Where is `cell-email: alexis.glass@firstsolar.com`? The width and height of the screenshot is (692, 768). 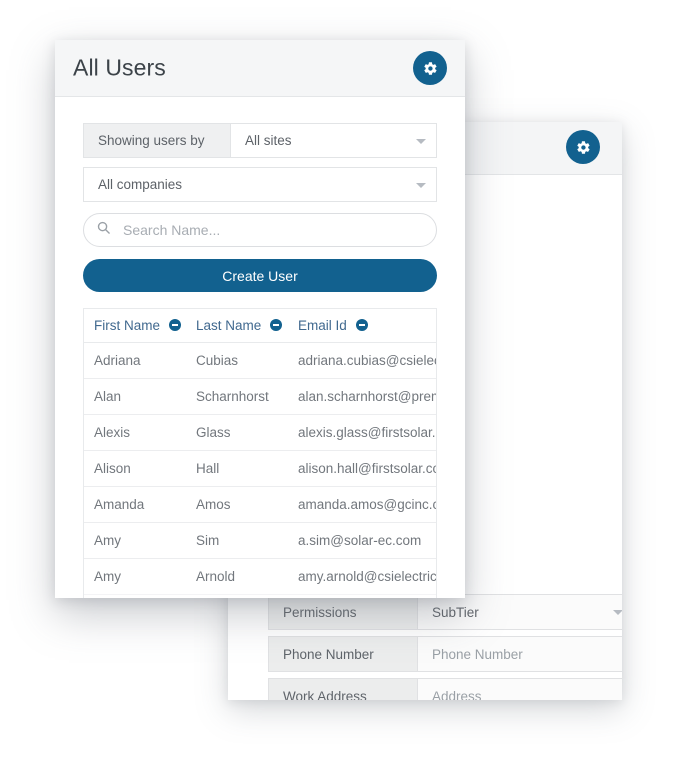
cell-email: alexis.glass@firstsolar.com is located at coordinates (362, 432).